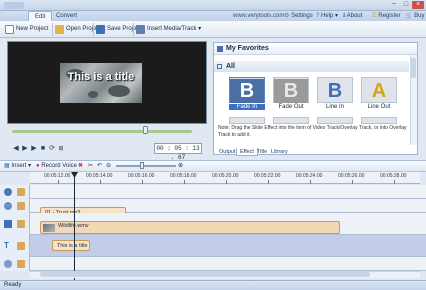  Describe the element at coordinates (225, 176) in the screenshot. I see `ruler-tick-label: 00:05:20.00` at that location.